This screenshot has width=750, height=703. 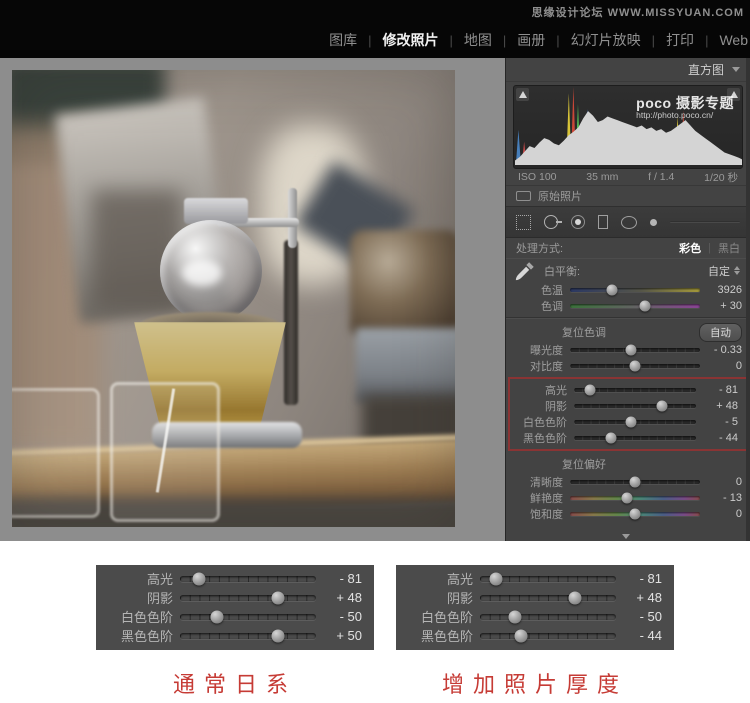 I want to click on module-tab-5: 幻灯片放映, so click(x=606, y=40).